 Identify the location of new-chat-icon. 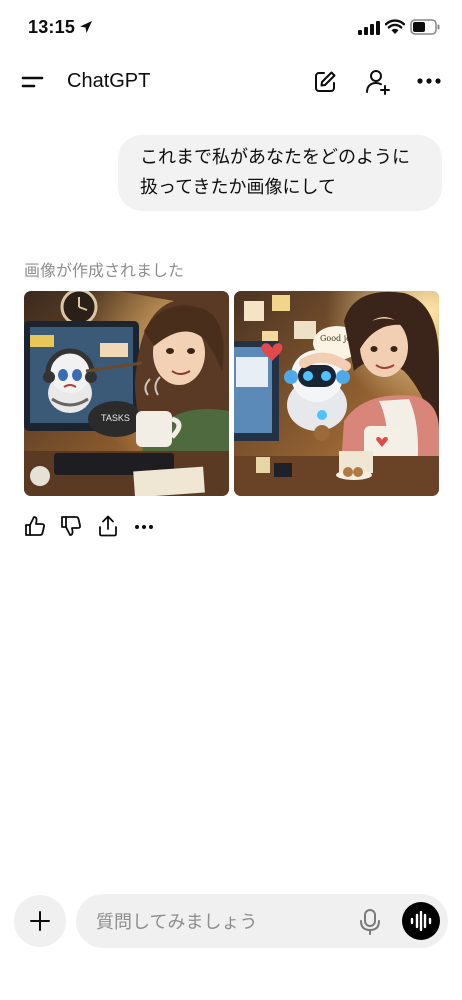
(325, 82).